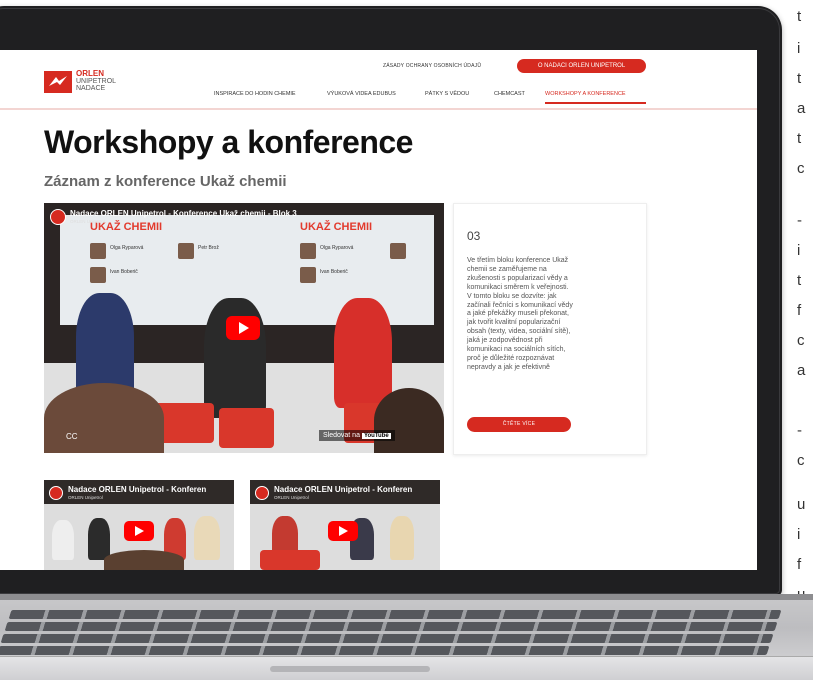  I want to click on foundation-button: O NADACI ORLEN UNIPETROL, so click(581, 66).